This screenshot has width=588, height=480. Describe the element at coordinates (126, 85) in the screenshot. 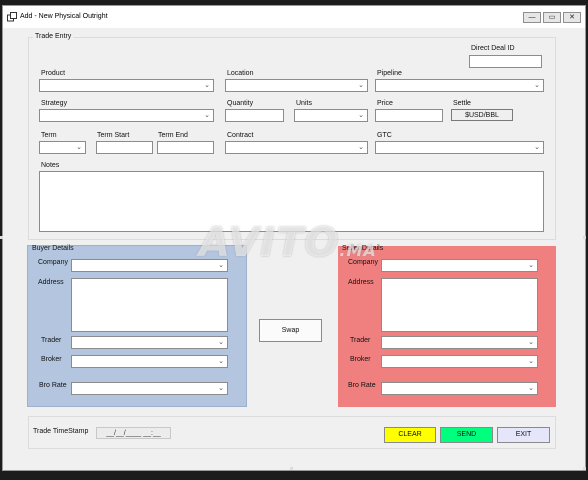

I see `product-dropdown: ⌄` at that location.